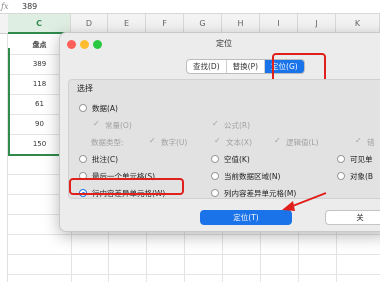 This screenshot has height=282, width=380. What do you see at coordinates (96, 123) in the screenshot?
I see `checkbox-constant: ✓` at bounding box center [96, 123].